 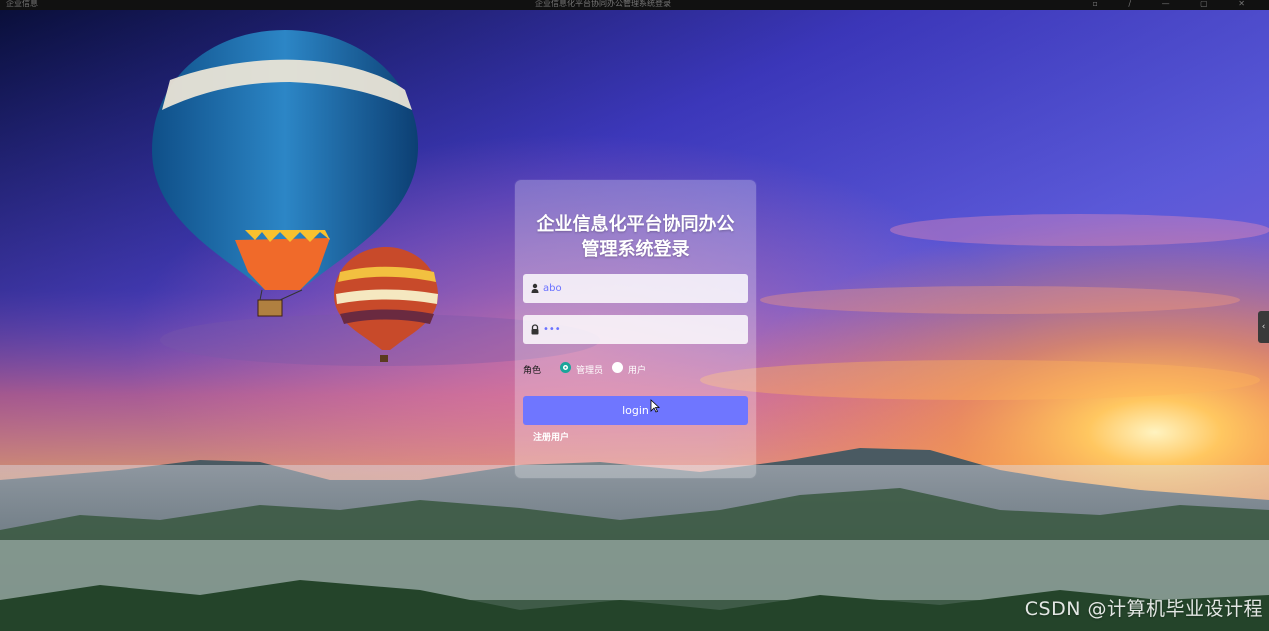 I want to click on mouse-cursor-icon, so click(x=655, y=406).